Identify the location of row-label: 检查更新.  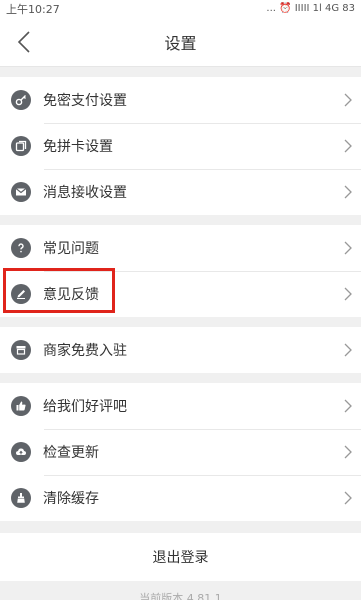
(71, 453).